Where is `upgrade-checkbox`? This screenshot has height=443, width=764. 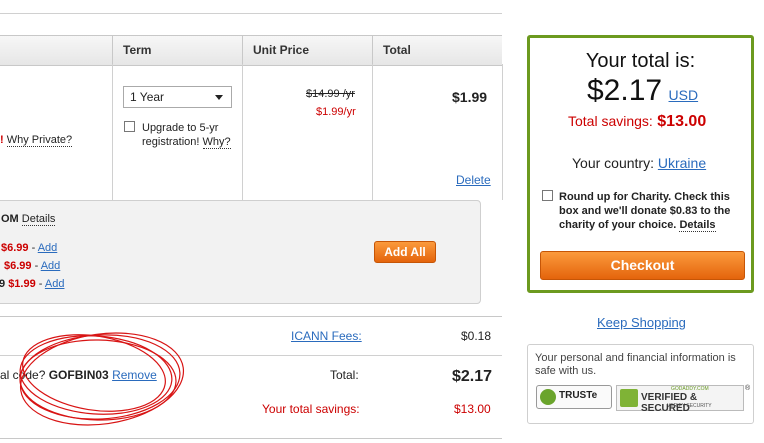 upgrade-checkbox is located at coordinates (129, 126).